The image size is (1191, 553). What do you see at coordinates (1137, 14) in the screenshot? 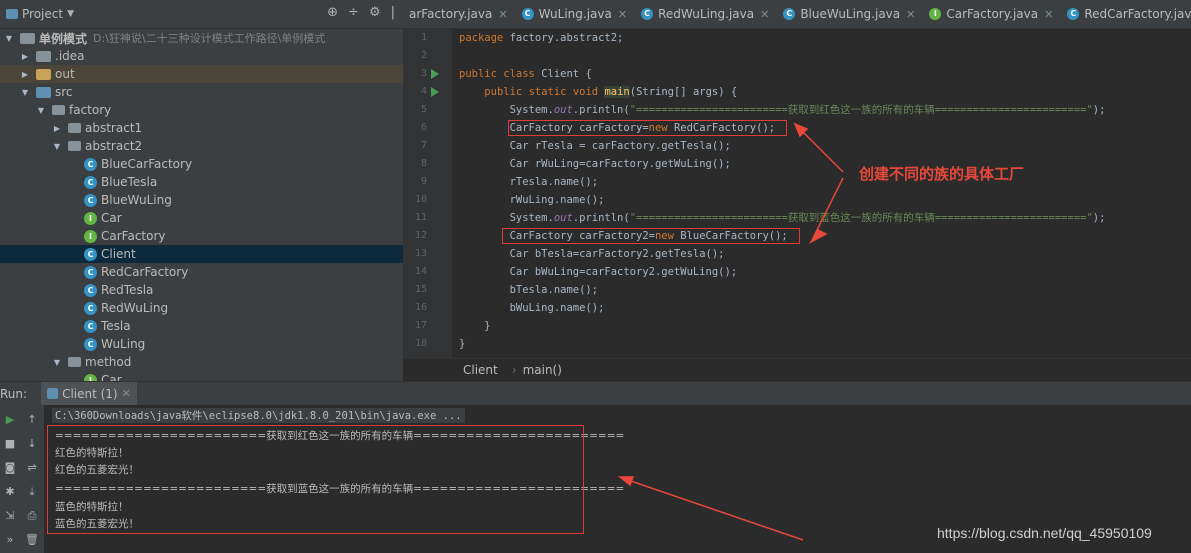
I see `tab-label: RedCarFactory.java` at bounding box center [1137, 14].